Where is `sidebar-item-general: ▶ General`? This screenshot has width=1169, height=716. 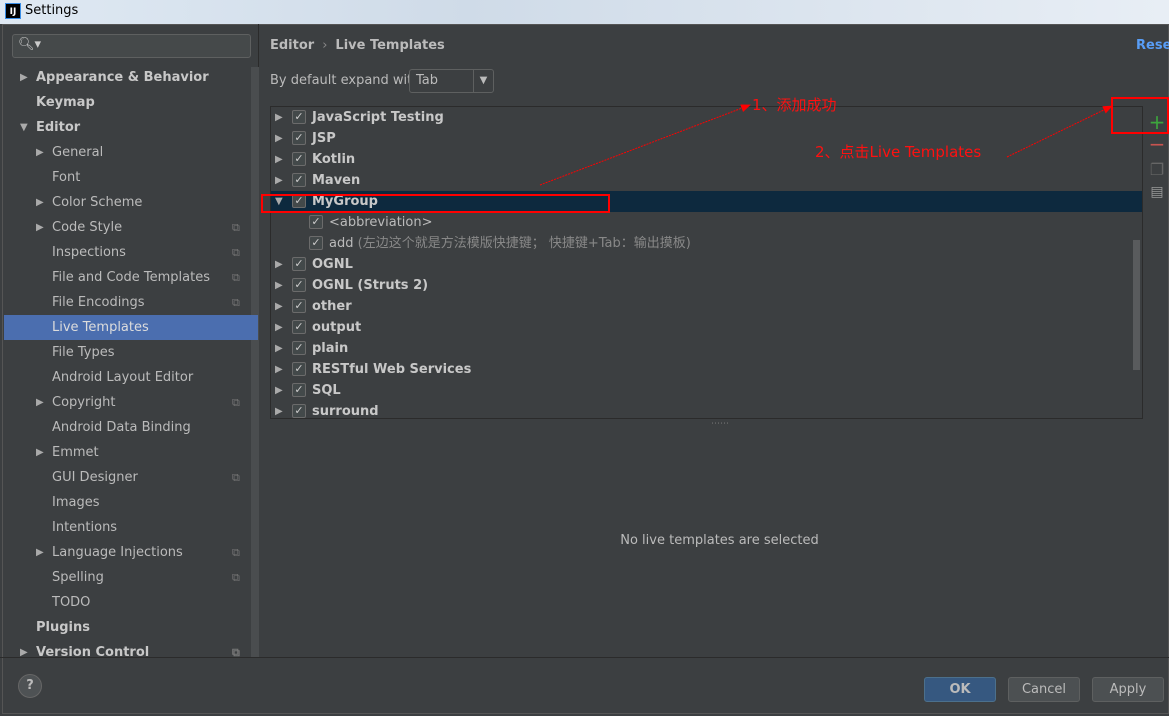 sidebar-item-general: ▶ General is located at coordinates (125, 152).